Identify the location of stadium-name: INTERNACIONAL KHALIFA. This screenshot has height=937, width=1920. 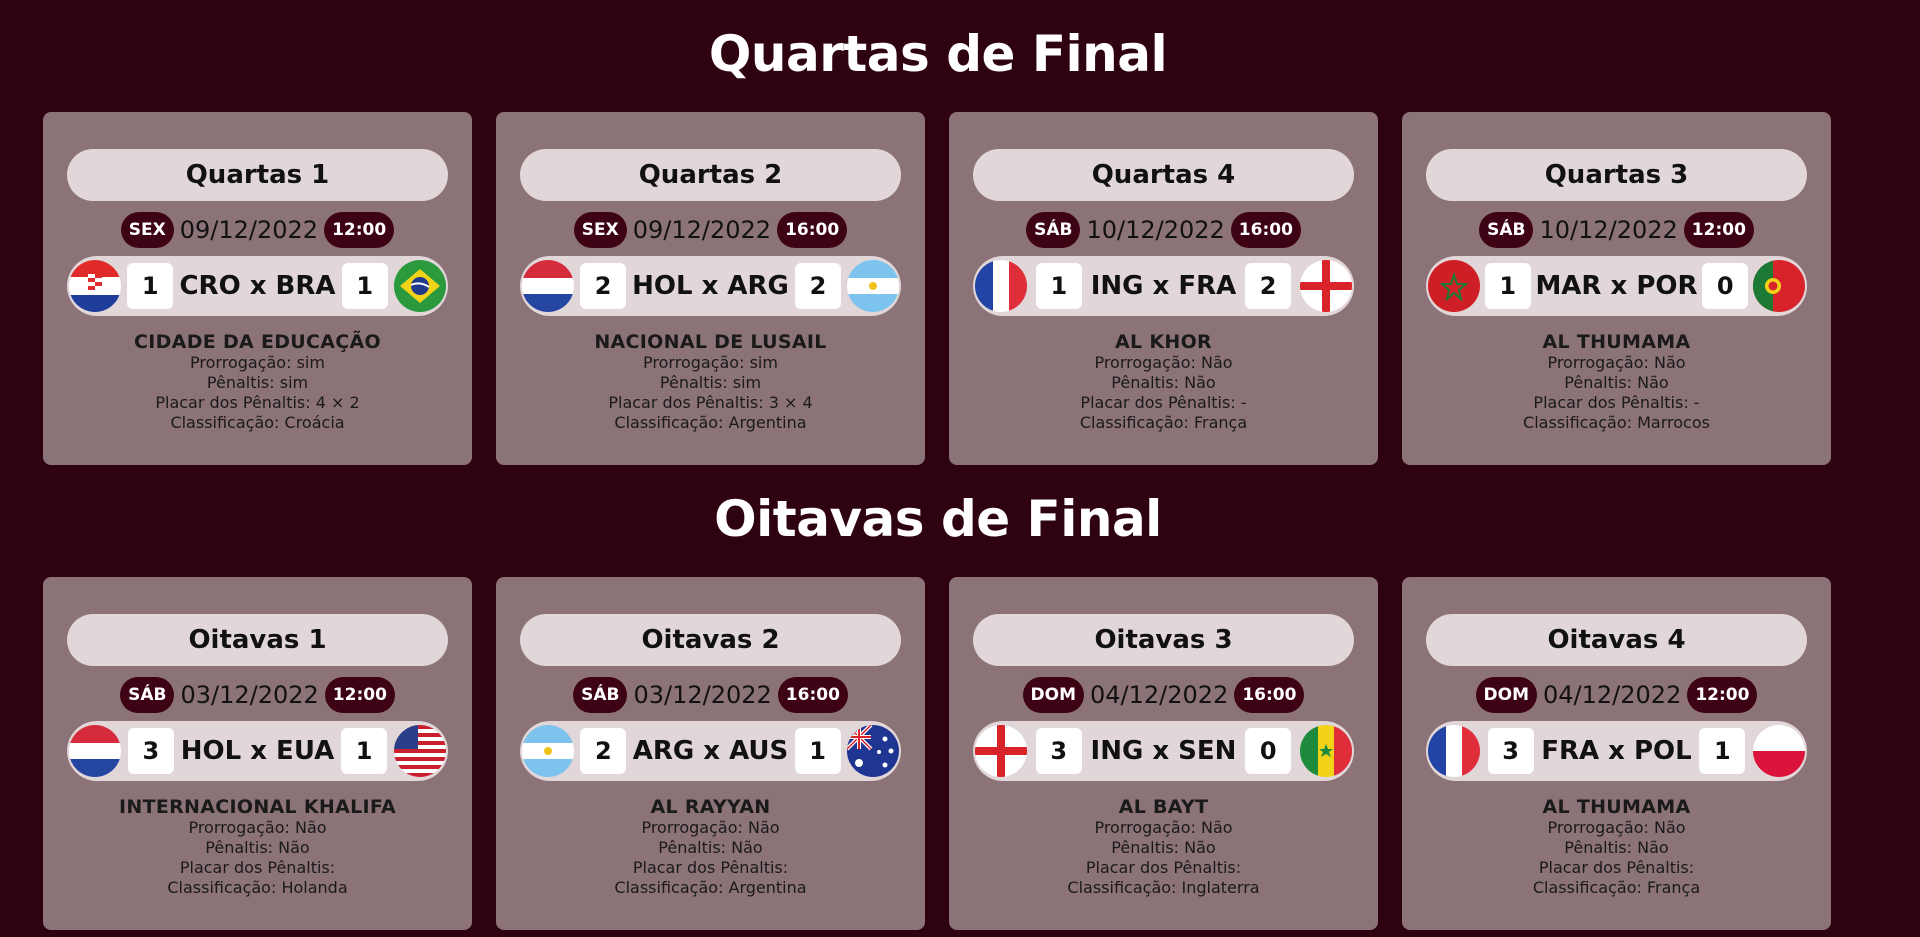
(257, 807).